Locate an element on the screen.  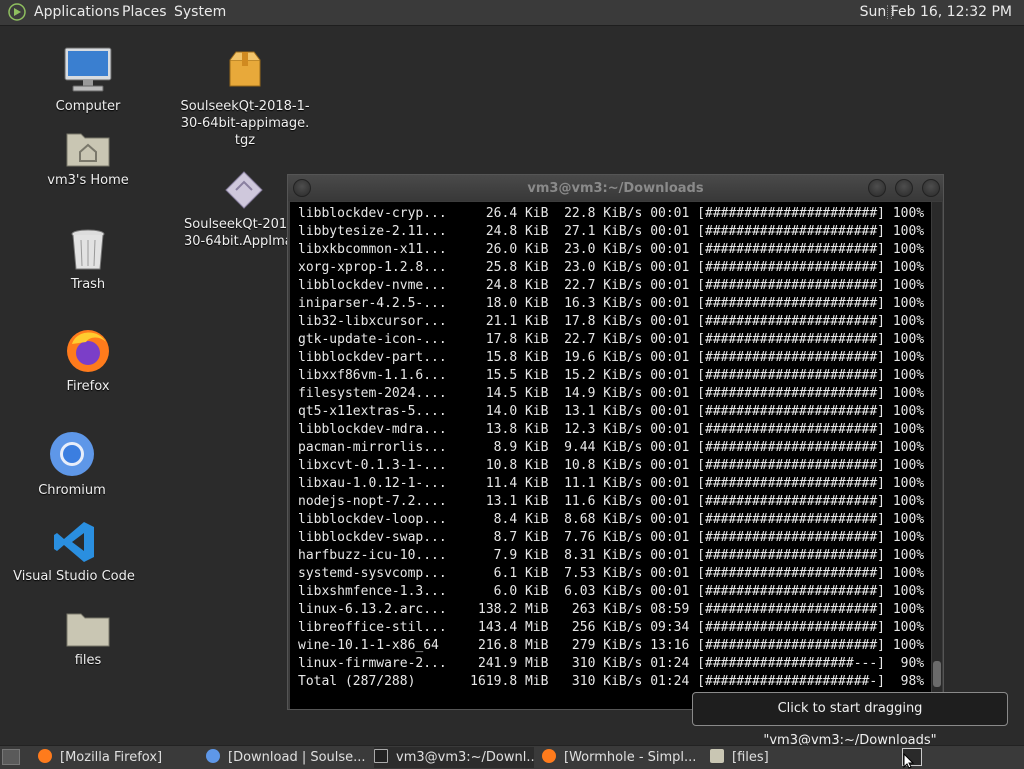
desktop-icon-label: Firefox is located at coordinates (88, 386).